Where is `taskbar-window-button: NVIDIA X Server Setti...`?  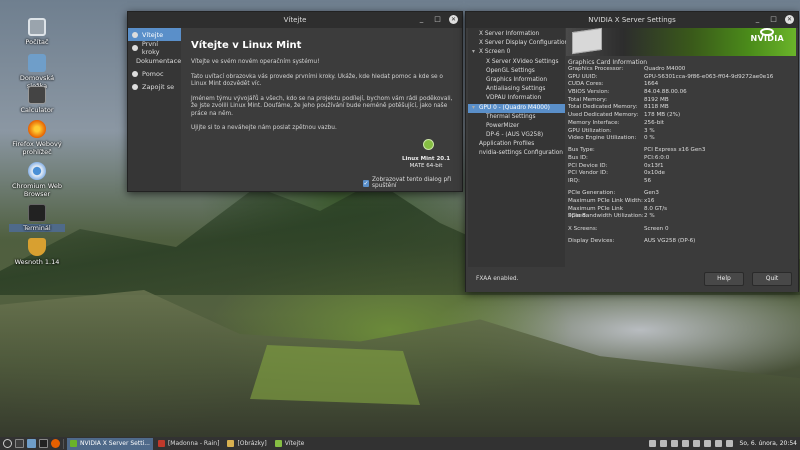 taskbar-window-button: NVIDIA X Server Setti... is located at coordinates (110, 443).